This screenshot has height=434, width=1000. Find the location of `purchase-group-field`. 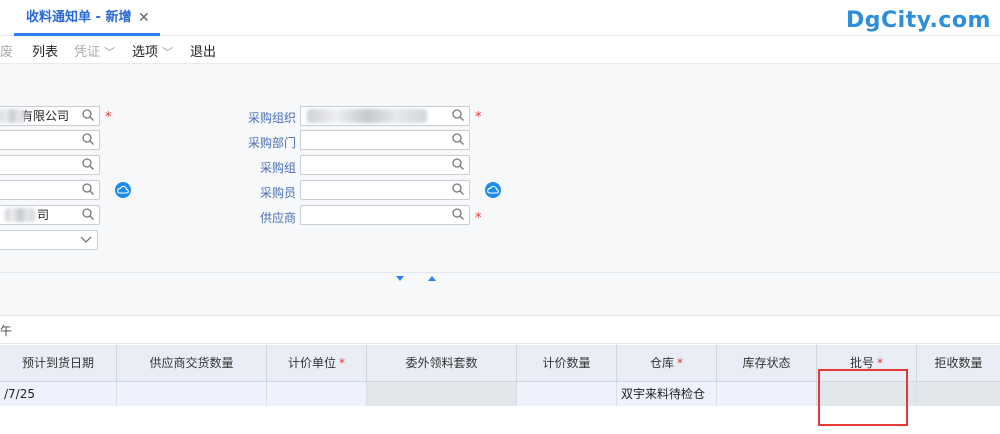

purchase-group-field is located at coordinates (385, 165).